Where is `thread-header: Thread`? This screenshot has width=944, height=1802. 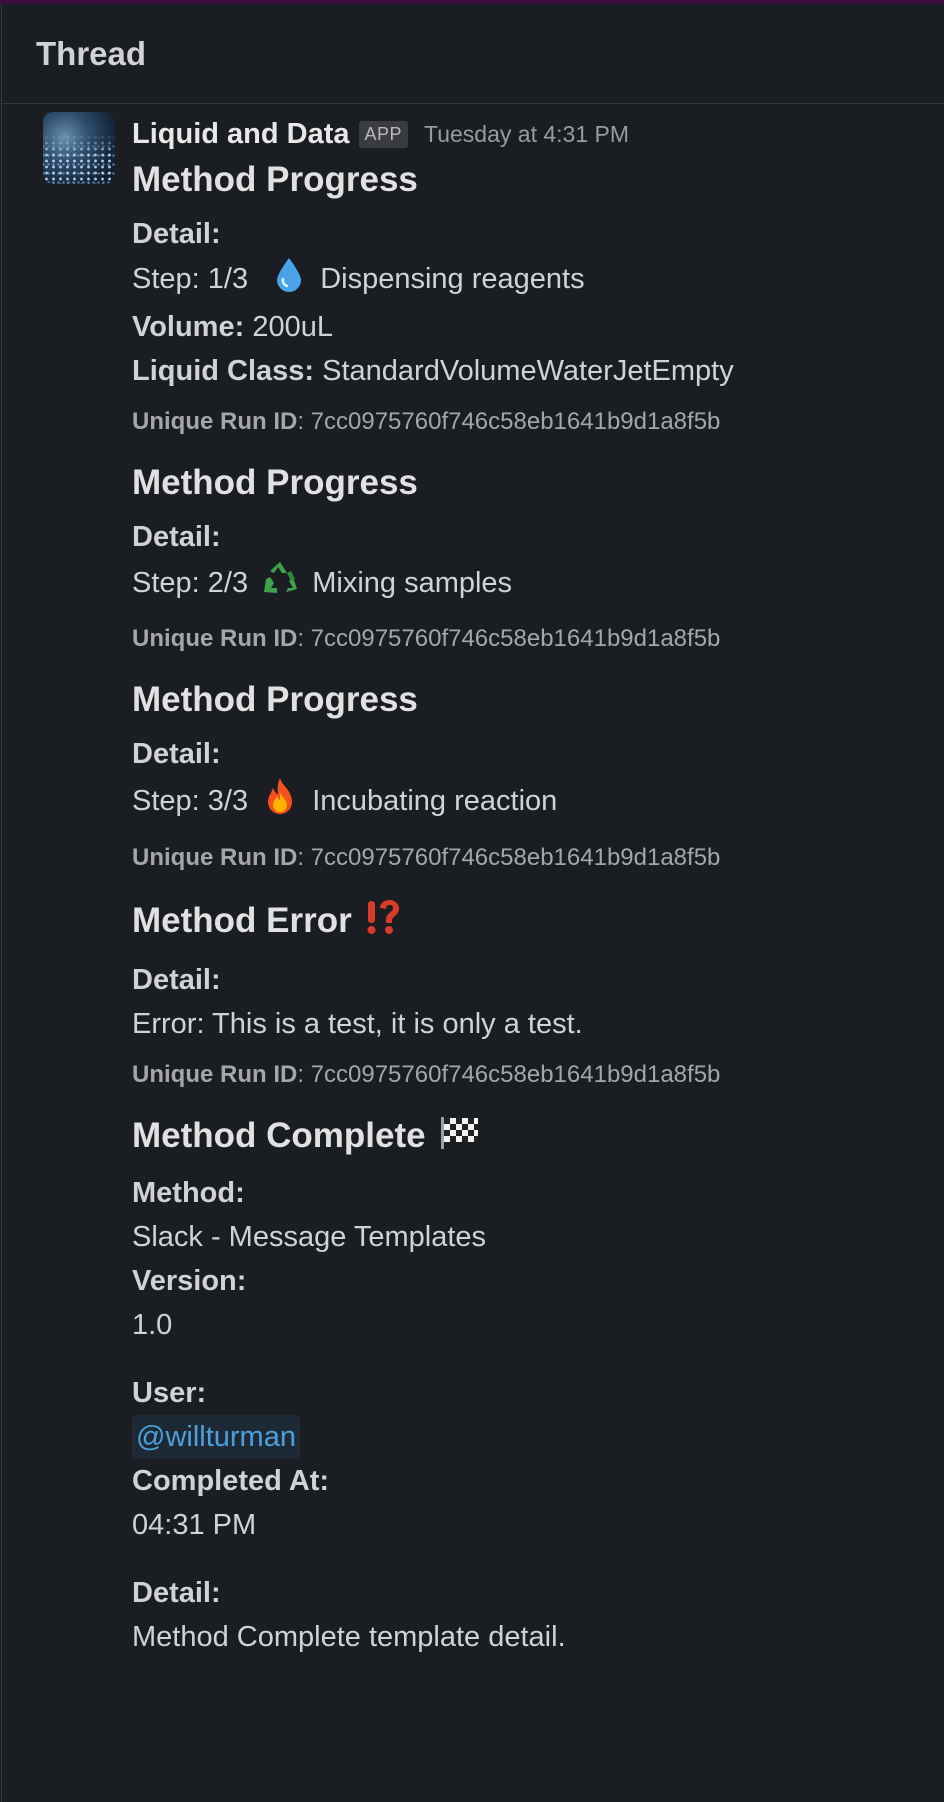
thread-header: Thread is located at coordinates (473, 54).